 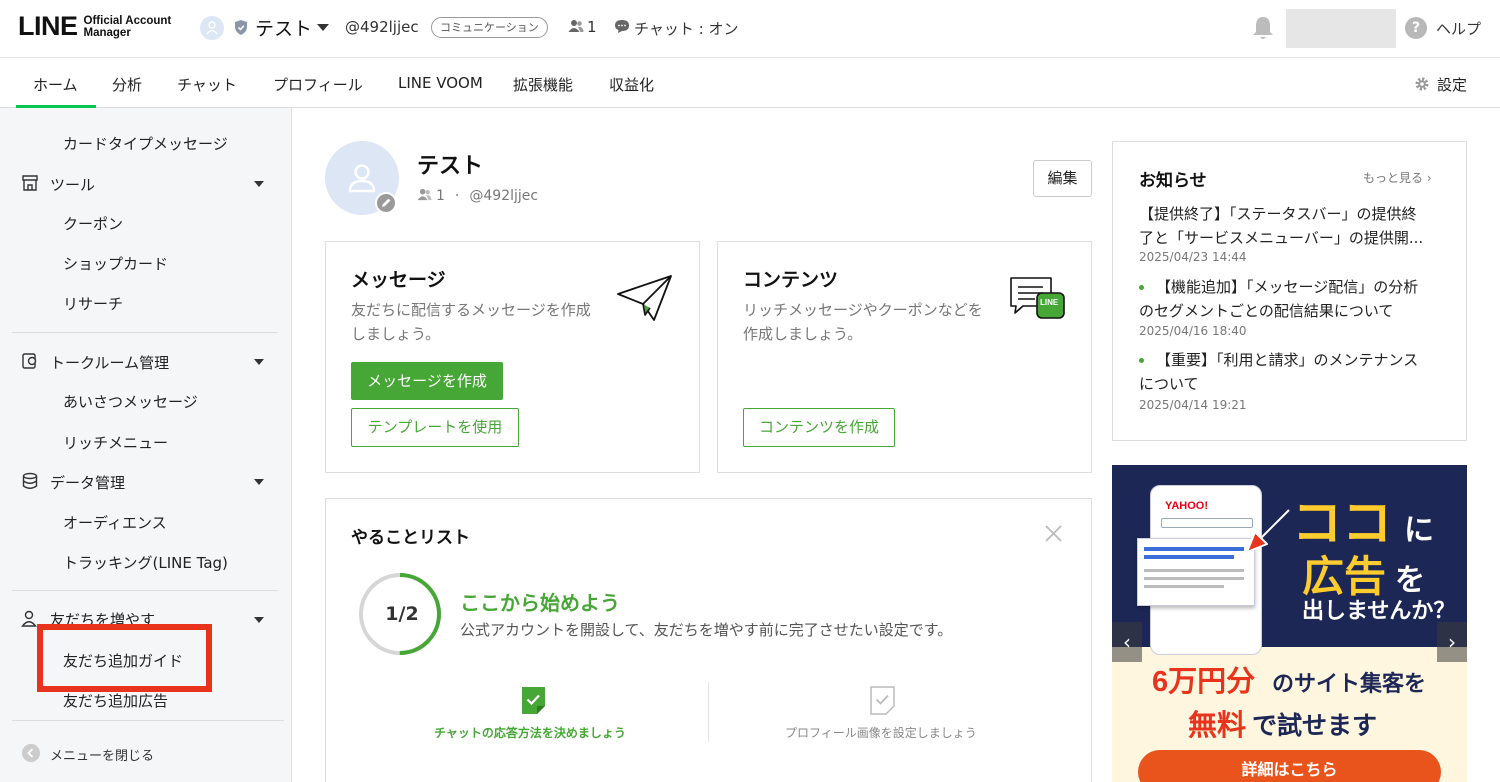 What do you see at coordinates (382, 27) in the screenshot?
I see `account-id: @492ljjec` at bounding box center [382, 27].